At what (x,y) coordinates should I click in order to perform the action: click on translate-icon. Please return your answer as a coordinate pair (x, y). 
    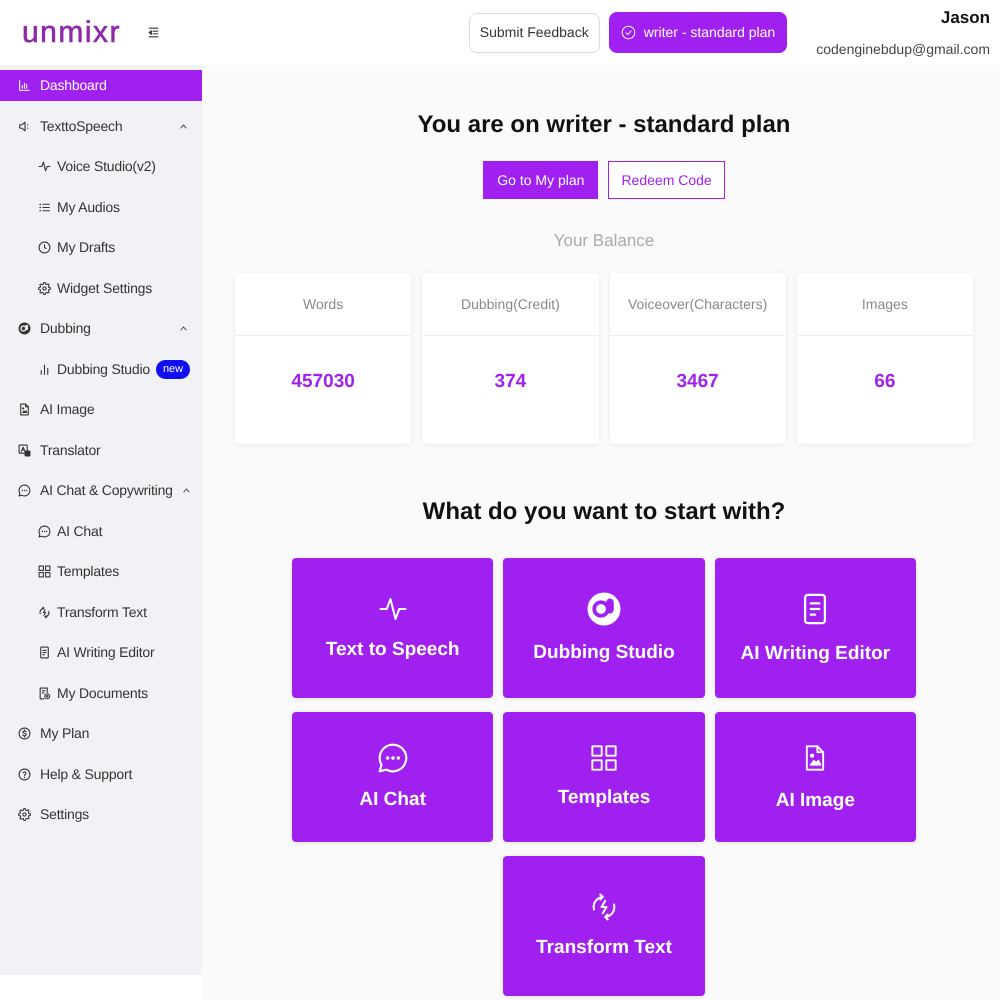
    Looking at the image, I should click on (24, 450).